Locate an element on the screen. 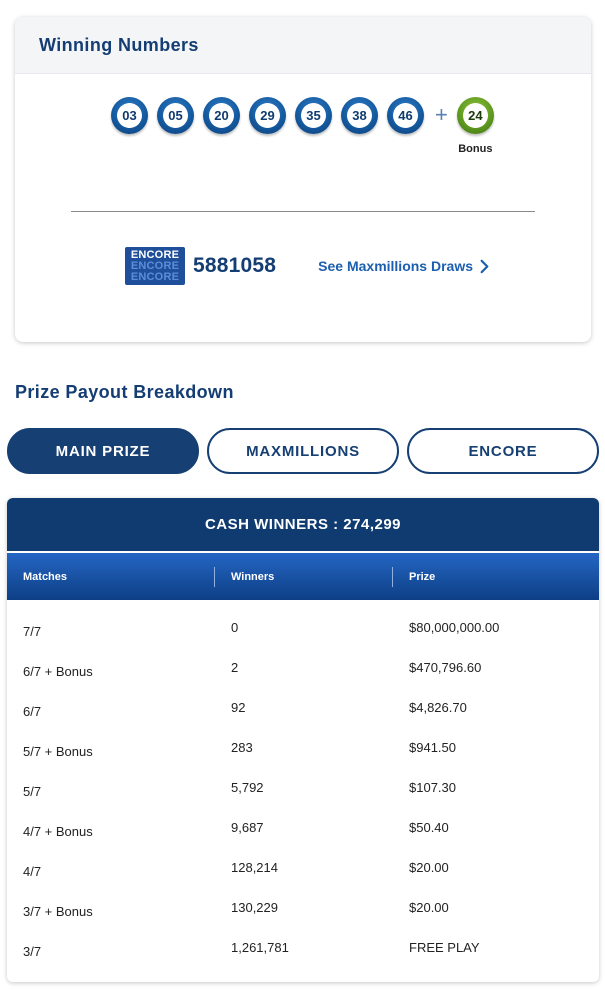  number-ball-value: 29 is located at coordinates (267, 115).